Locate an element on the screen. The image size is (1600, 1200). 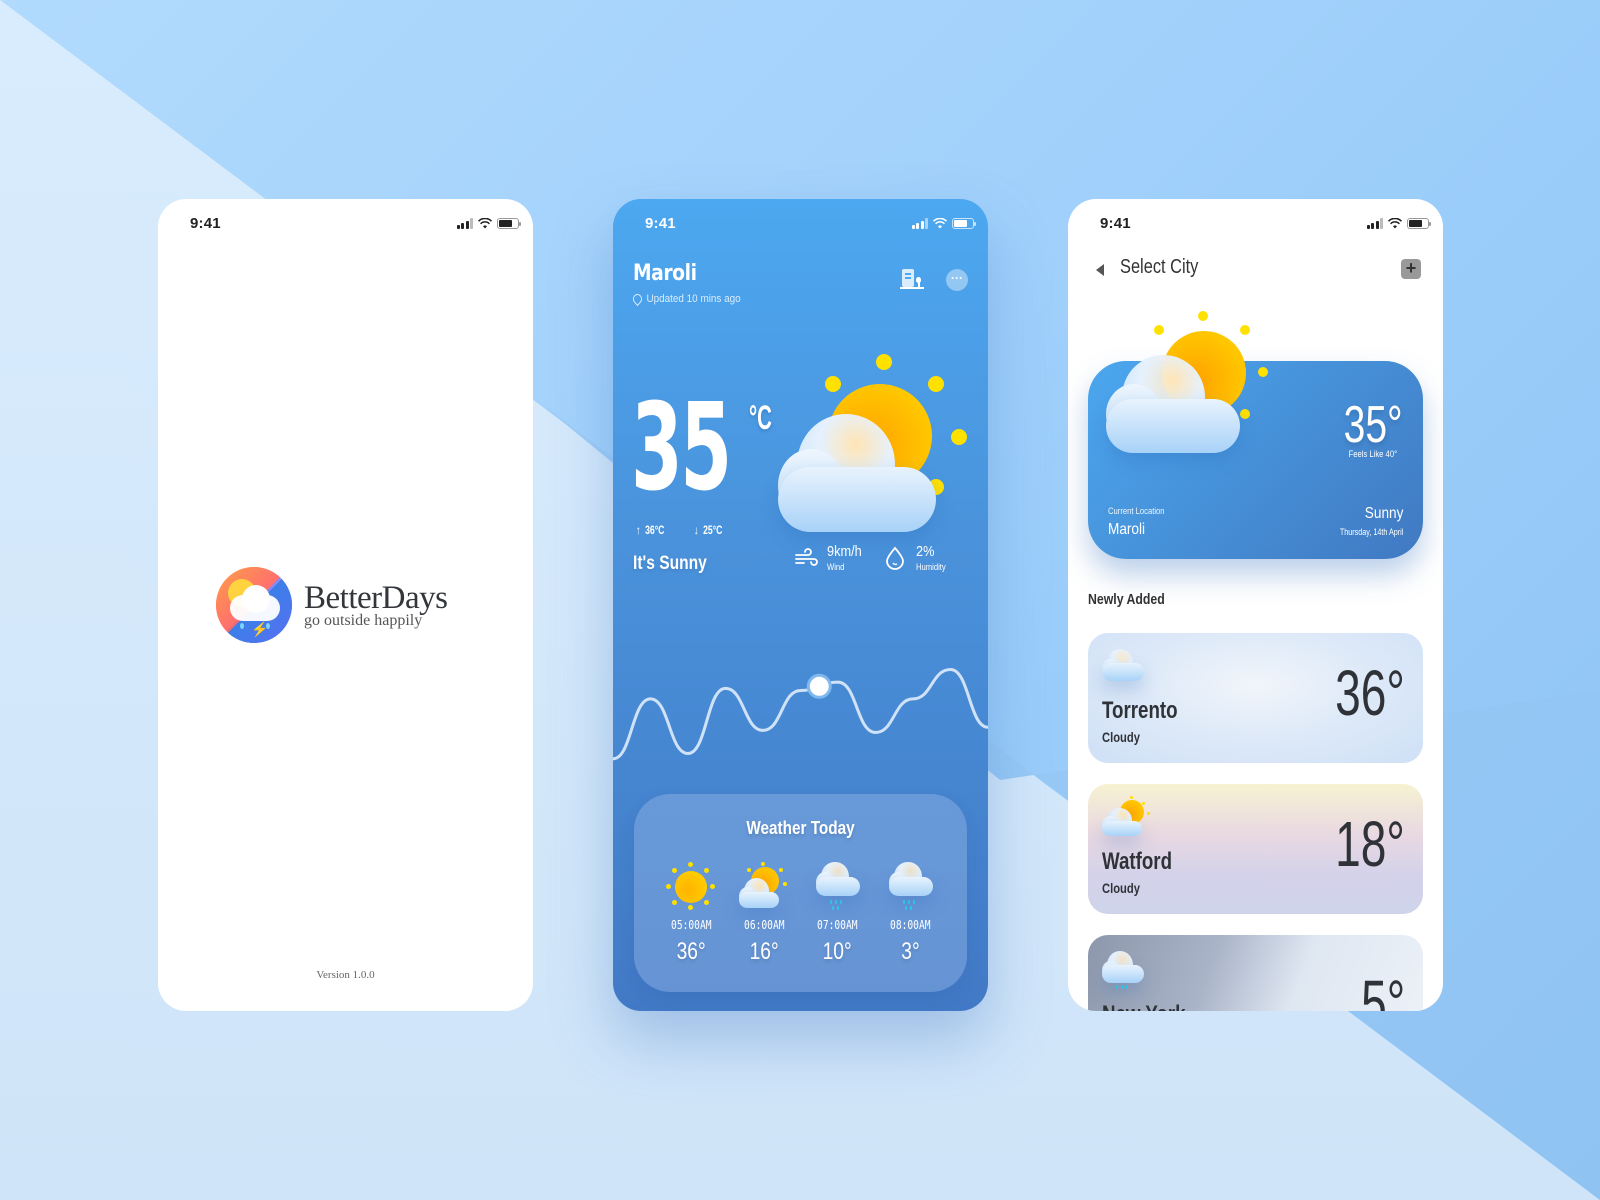
wind-value: 9km/h is located at coordinates (844, 551).